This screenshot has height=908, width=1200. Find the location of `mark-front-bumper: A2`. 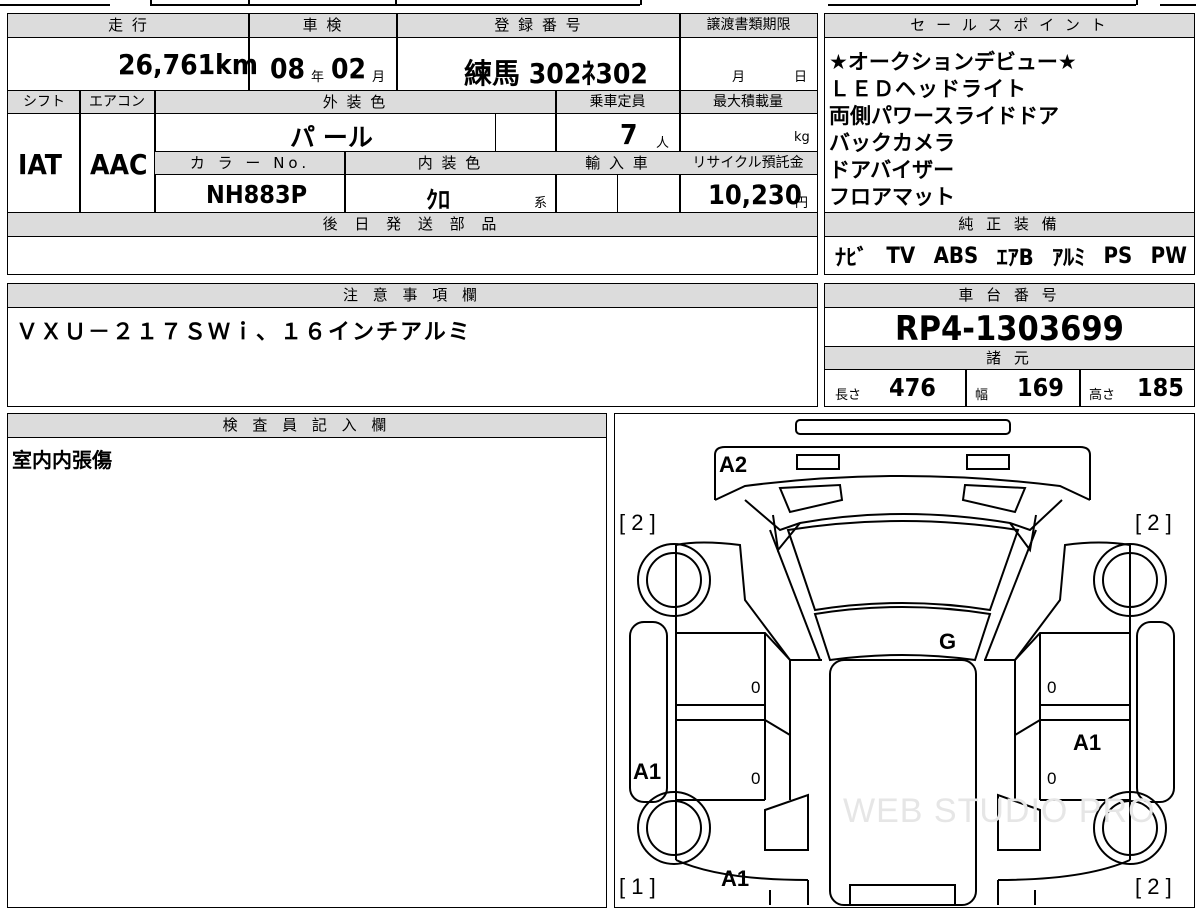

mark-front-bumper: A2 is located at coordinates (733, 464).